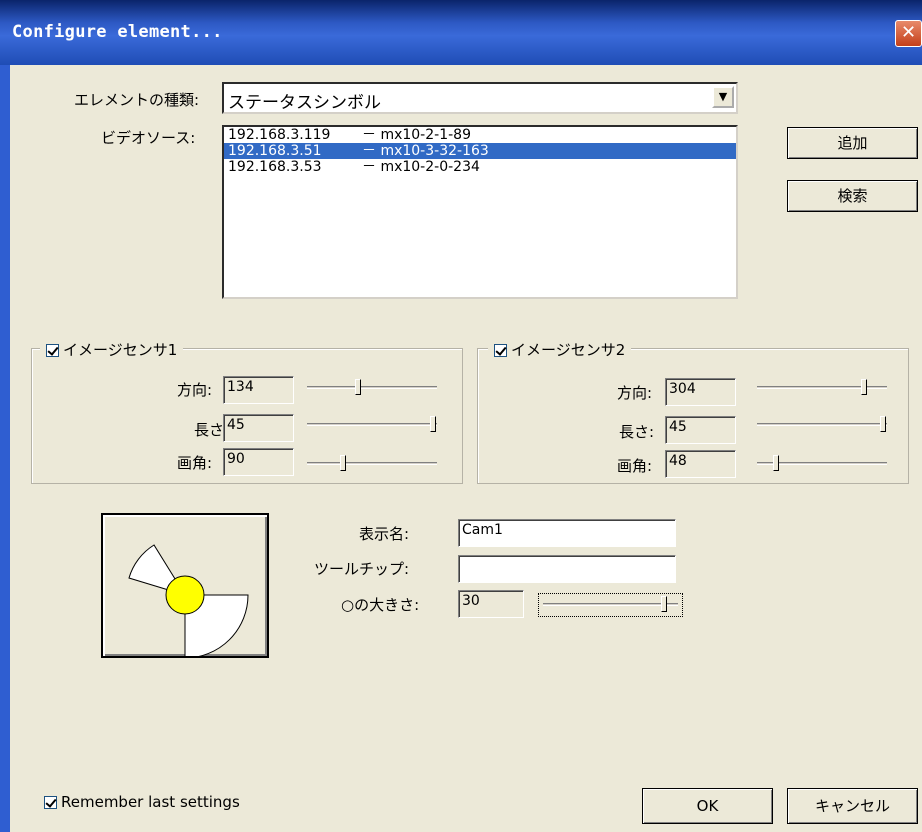 This screenshot has height=832, width=922. I want to click on sensor2-direction-slider, so click(822, 387).